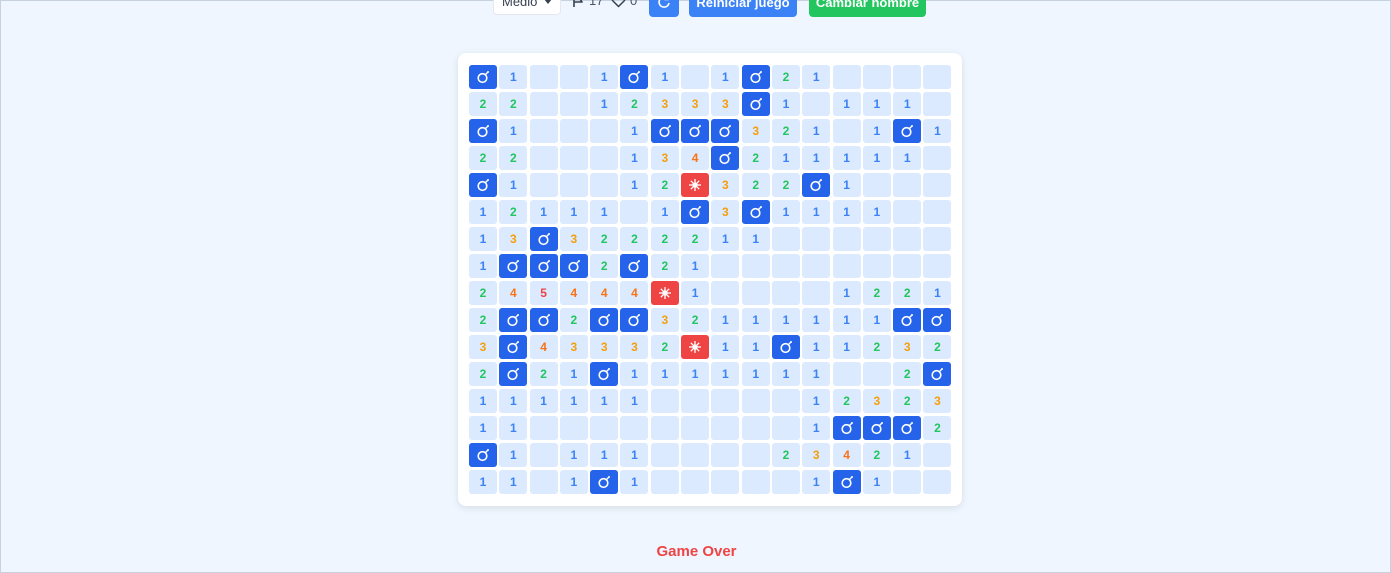  Describe the element at coordinates (664, 8) in the screenshot. I see `hint-button` at that location.